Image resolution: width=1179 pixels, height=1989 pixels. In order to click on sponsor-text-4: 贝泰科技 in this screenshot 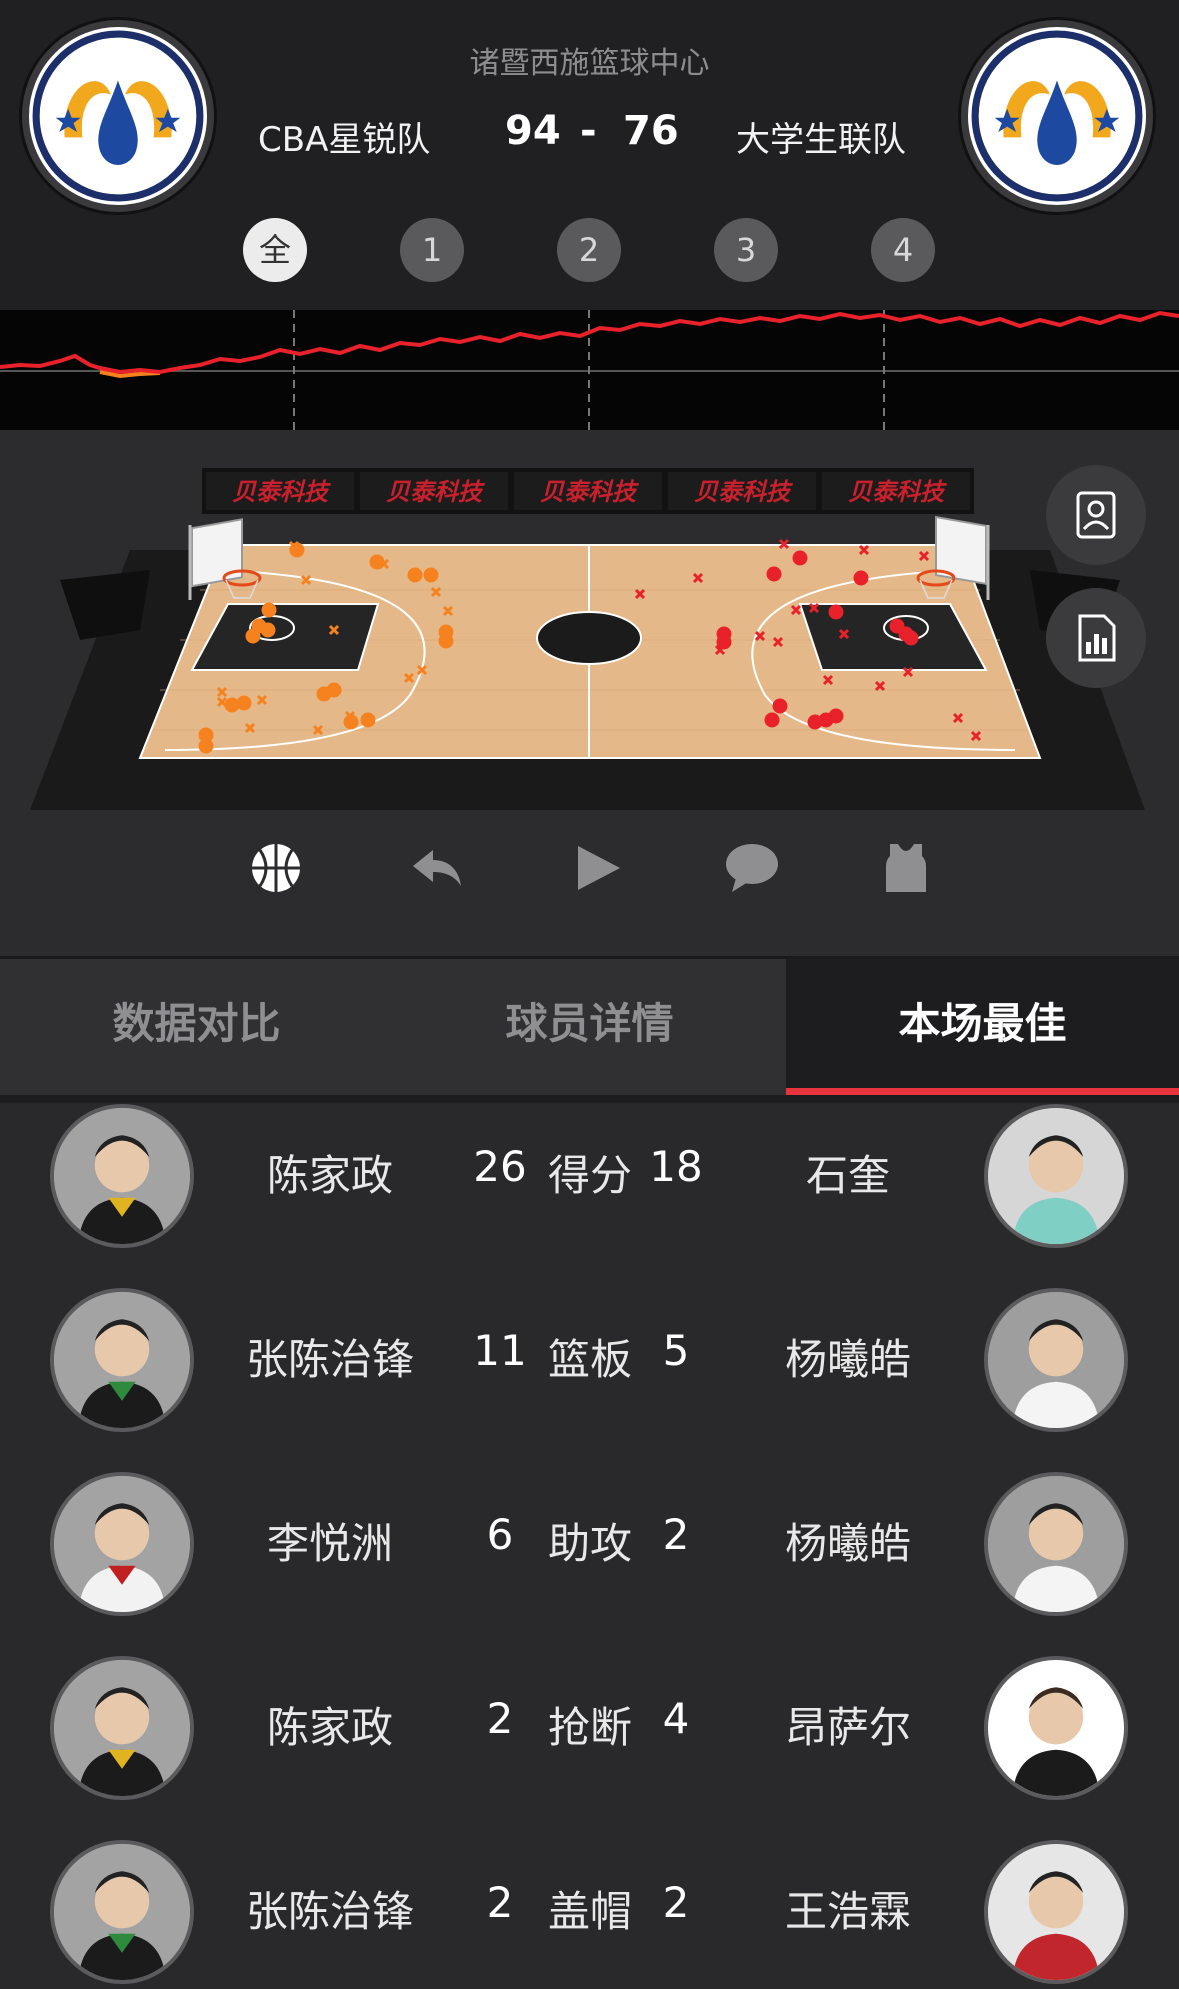, I will do `click(743, 492)`.